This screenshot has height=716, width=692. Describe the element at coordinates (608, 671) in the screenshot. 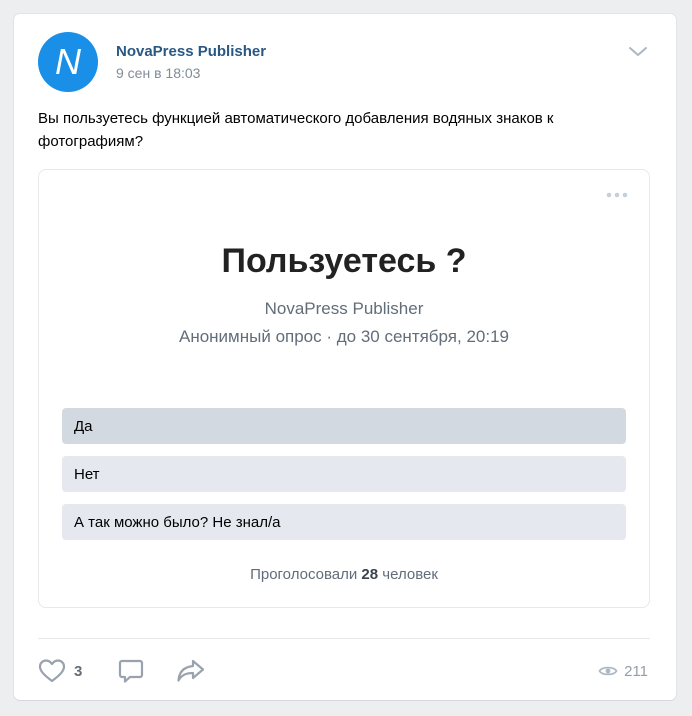

I see `eye-icon` at that location.